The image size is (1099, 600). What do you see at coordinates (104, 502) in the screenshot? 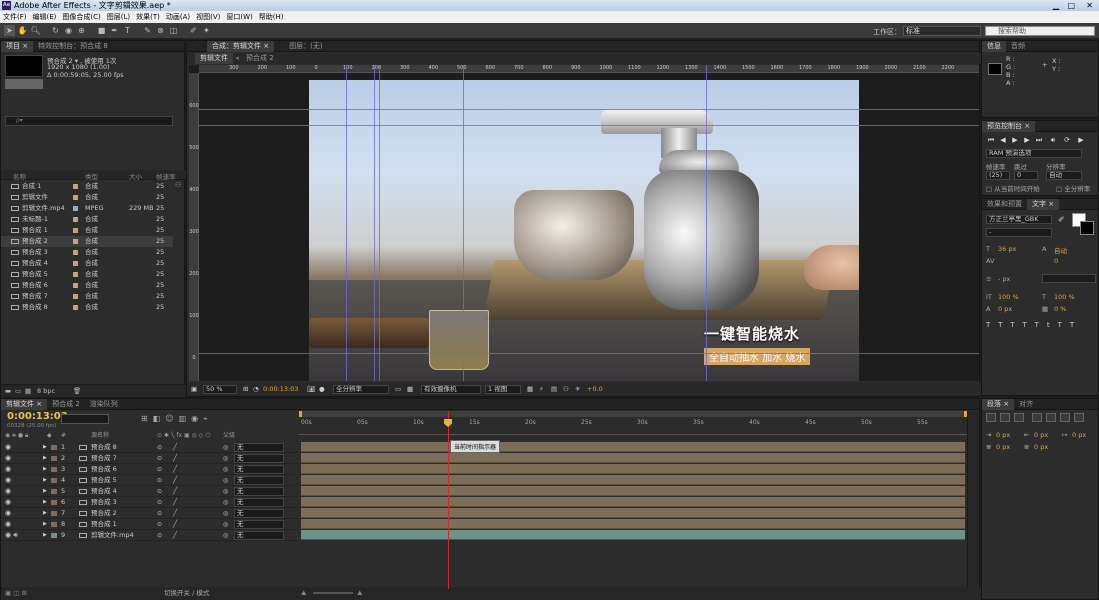
I see `layer-name: 预合成 3` at bounding box center [104, 502].